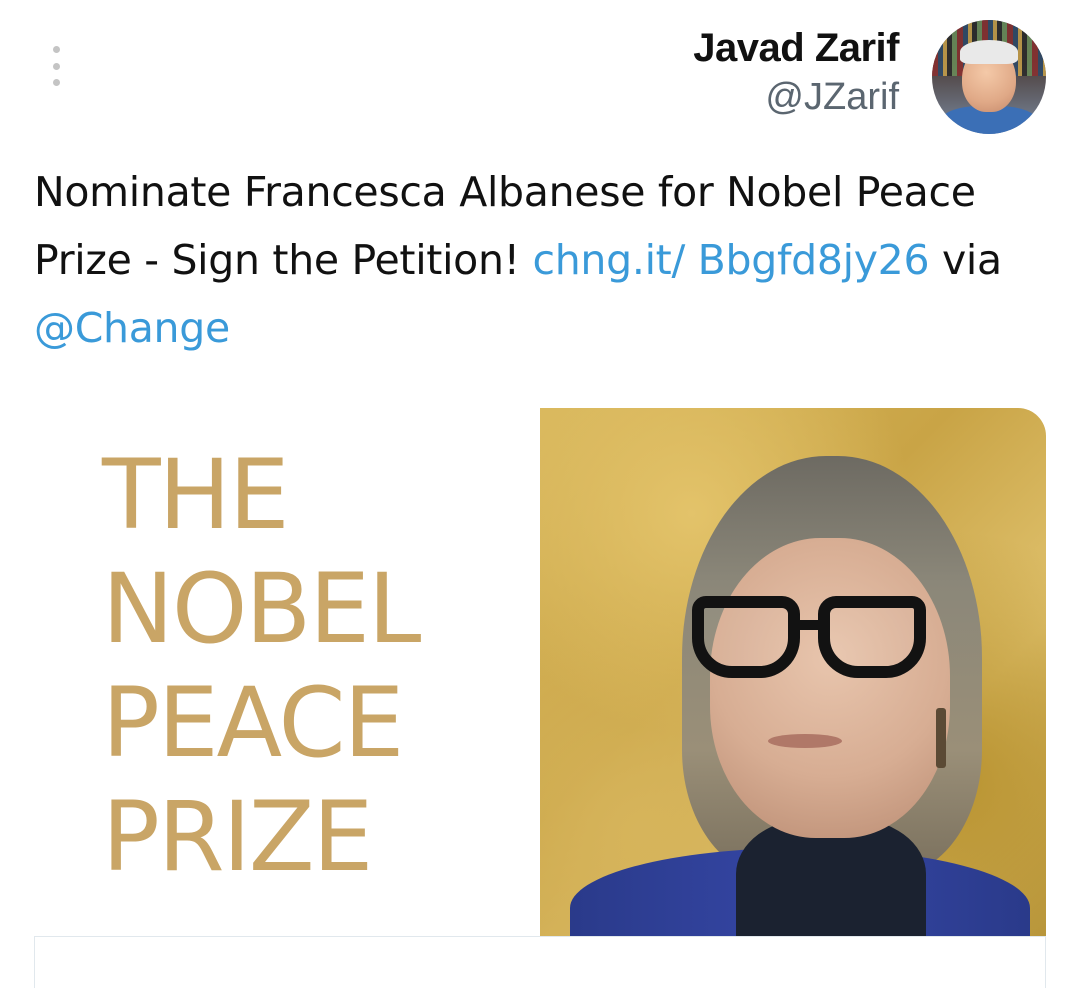  Describe the element at coordinates (989, 77) in the screenshot. I see `avatar` at that location.